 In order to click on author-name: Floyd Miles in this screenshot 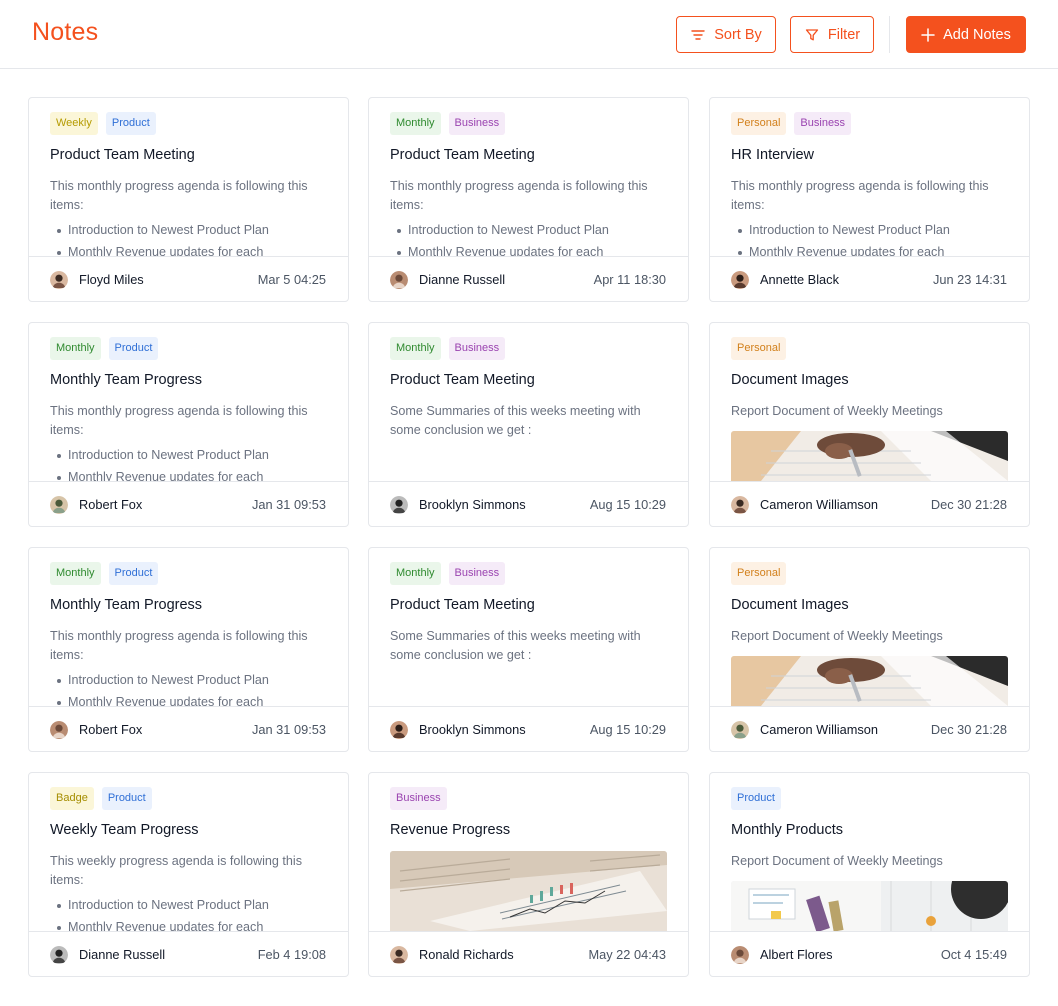, I will do `click(111, 279)`.